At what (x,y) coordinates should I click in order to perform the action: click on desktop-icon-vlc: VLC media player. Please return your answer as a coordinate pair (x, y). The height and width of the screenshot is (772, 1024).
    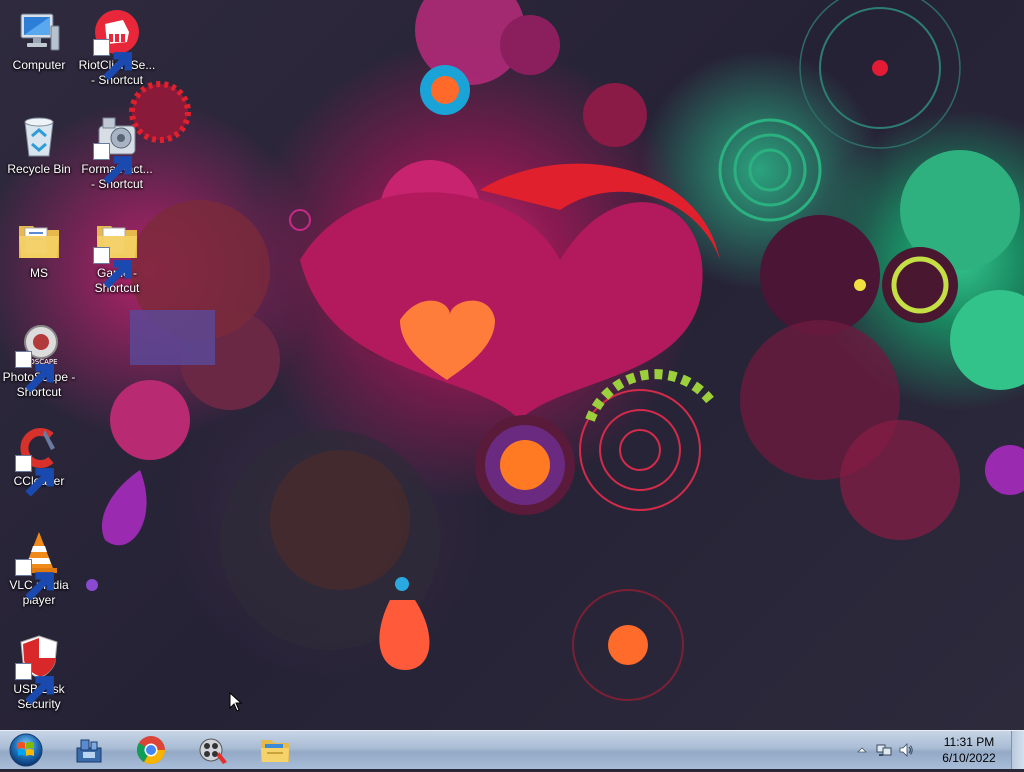
    Looking at the image, I should click on (39, 568).